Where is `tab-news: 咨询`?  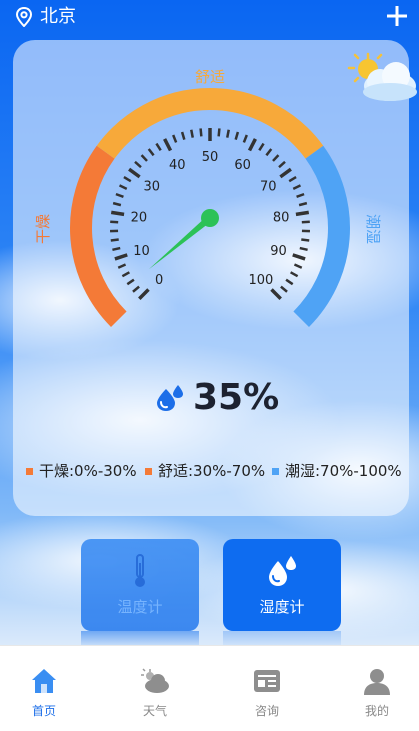
tab-news: 咨询 is located at coordinates (267, 688).